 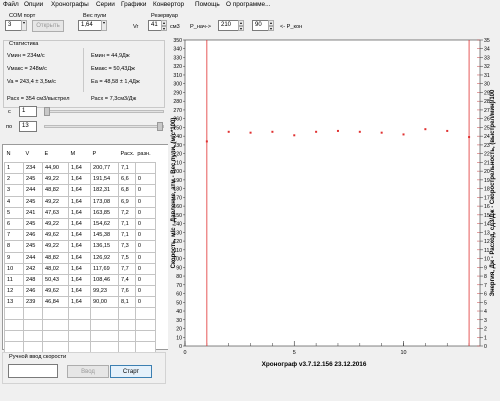 I want to click on range-from-thumb, so click(x=47, y=111).